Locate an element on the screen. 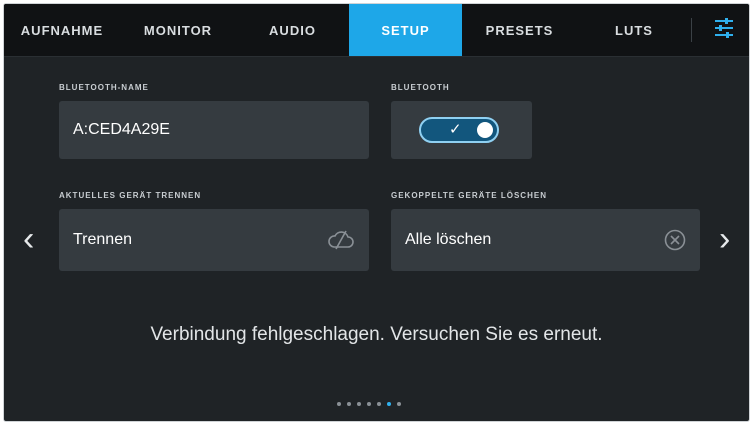  tab-divider is located at coordinates (691, 30).